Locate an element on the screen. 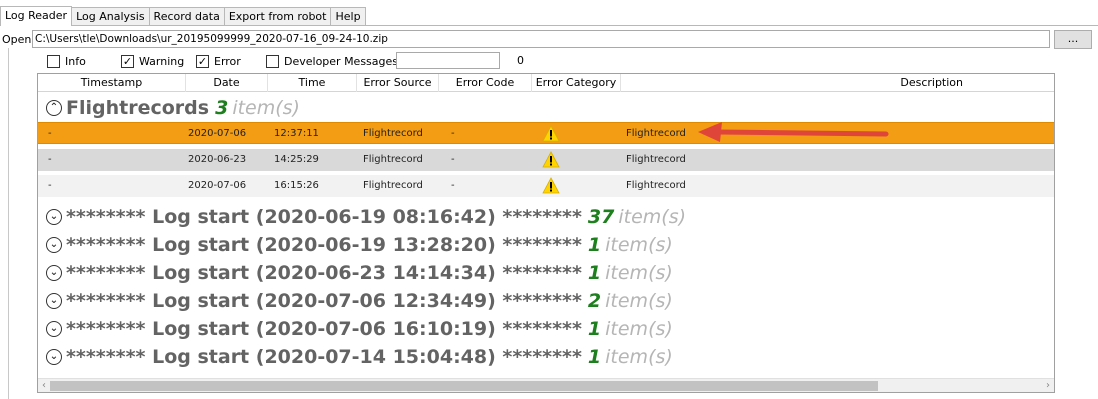  column-header-description: Description is located at coordinates (837, 83).